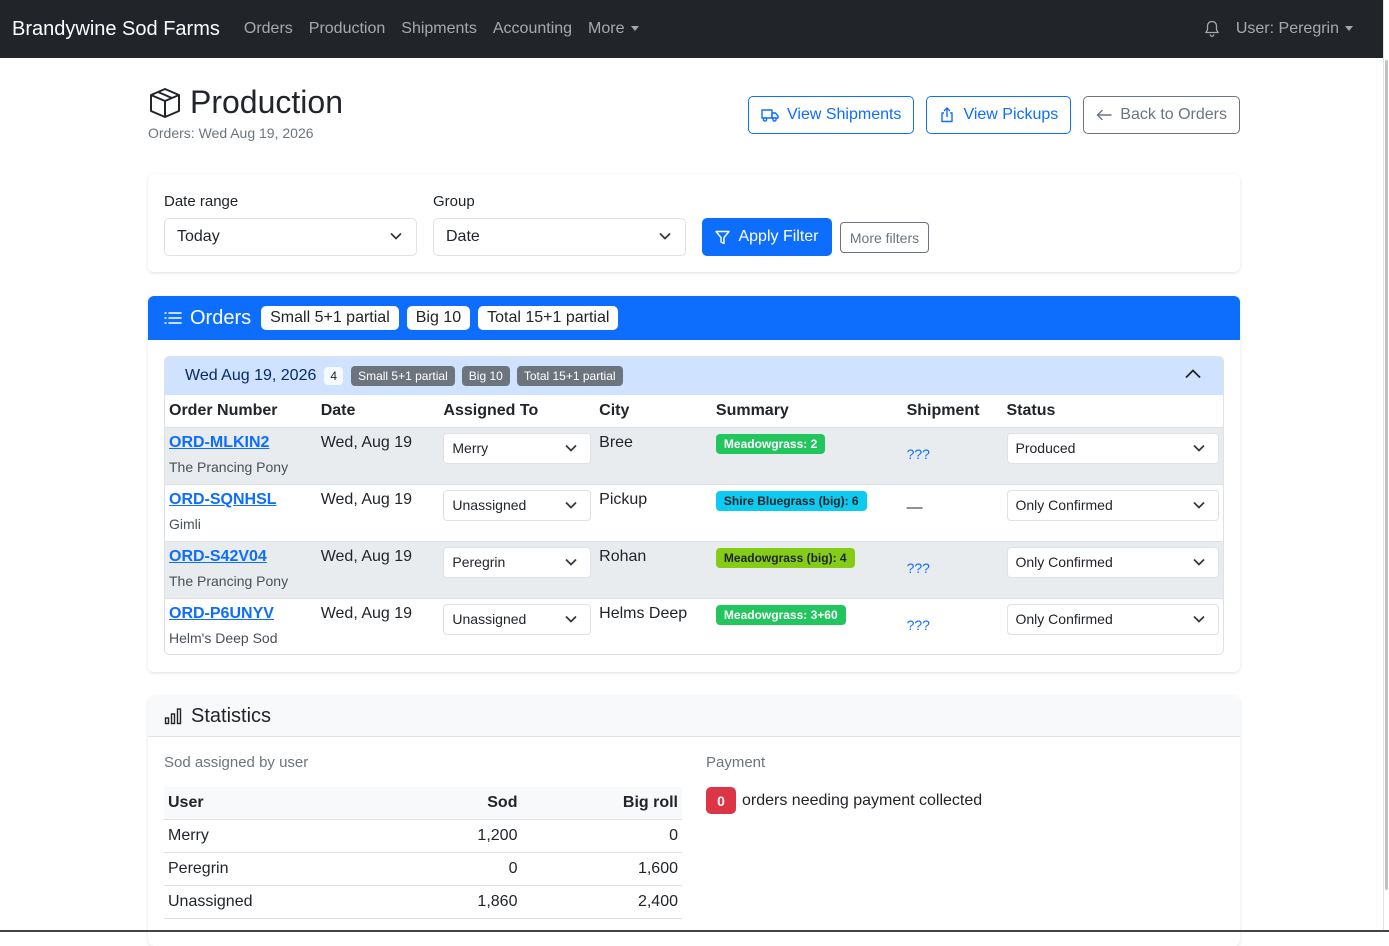 This screenshot has width=1389, height=946. I want to click on assigned-to-select: Peregrin, so click(517, 562).